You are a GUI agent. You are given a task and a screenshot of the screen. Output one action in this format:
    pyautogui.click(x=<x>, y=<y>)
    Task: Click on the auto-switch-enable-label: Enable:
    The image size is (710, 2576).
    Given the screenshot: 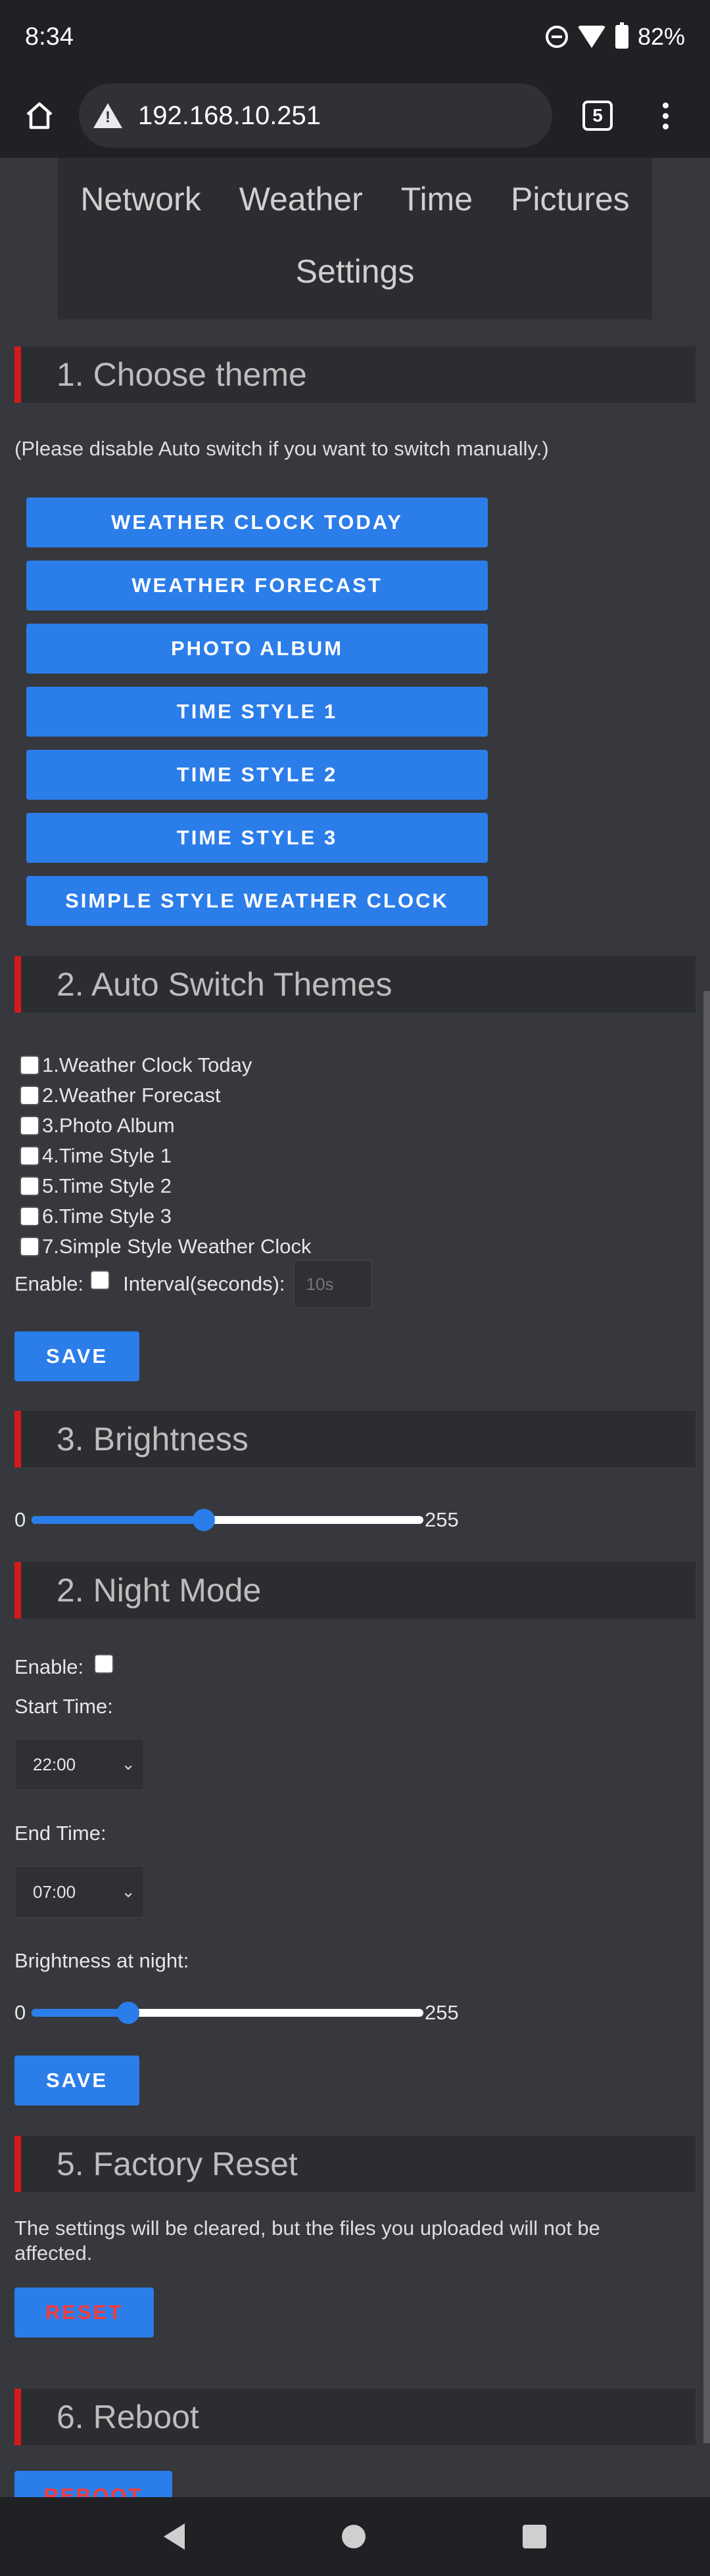 What is the action you would take?
    pyautogui.click(x=49, y=1283)
    